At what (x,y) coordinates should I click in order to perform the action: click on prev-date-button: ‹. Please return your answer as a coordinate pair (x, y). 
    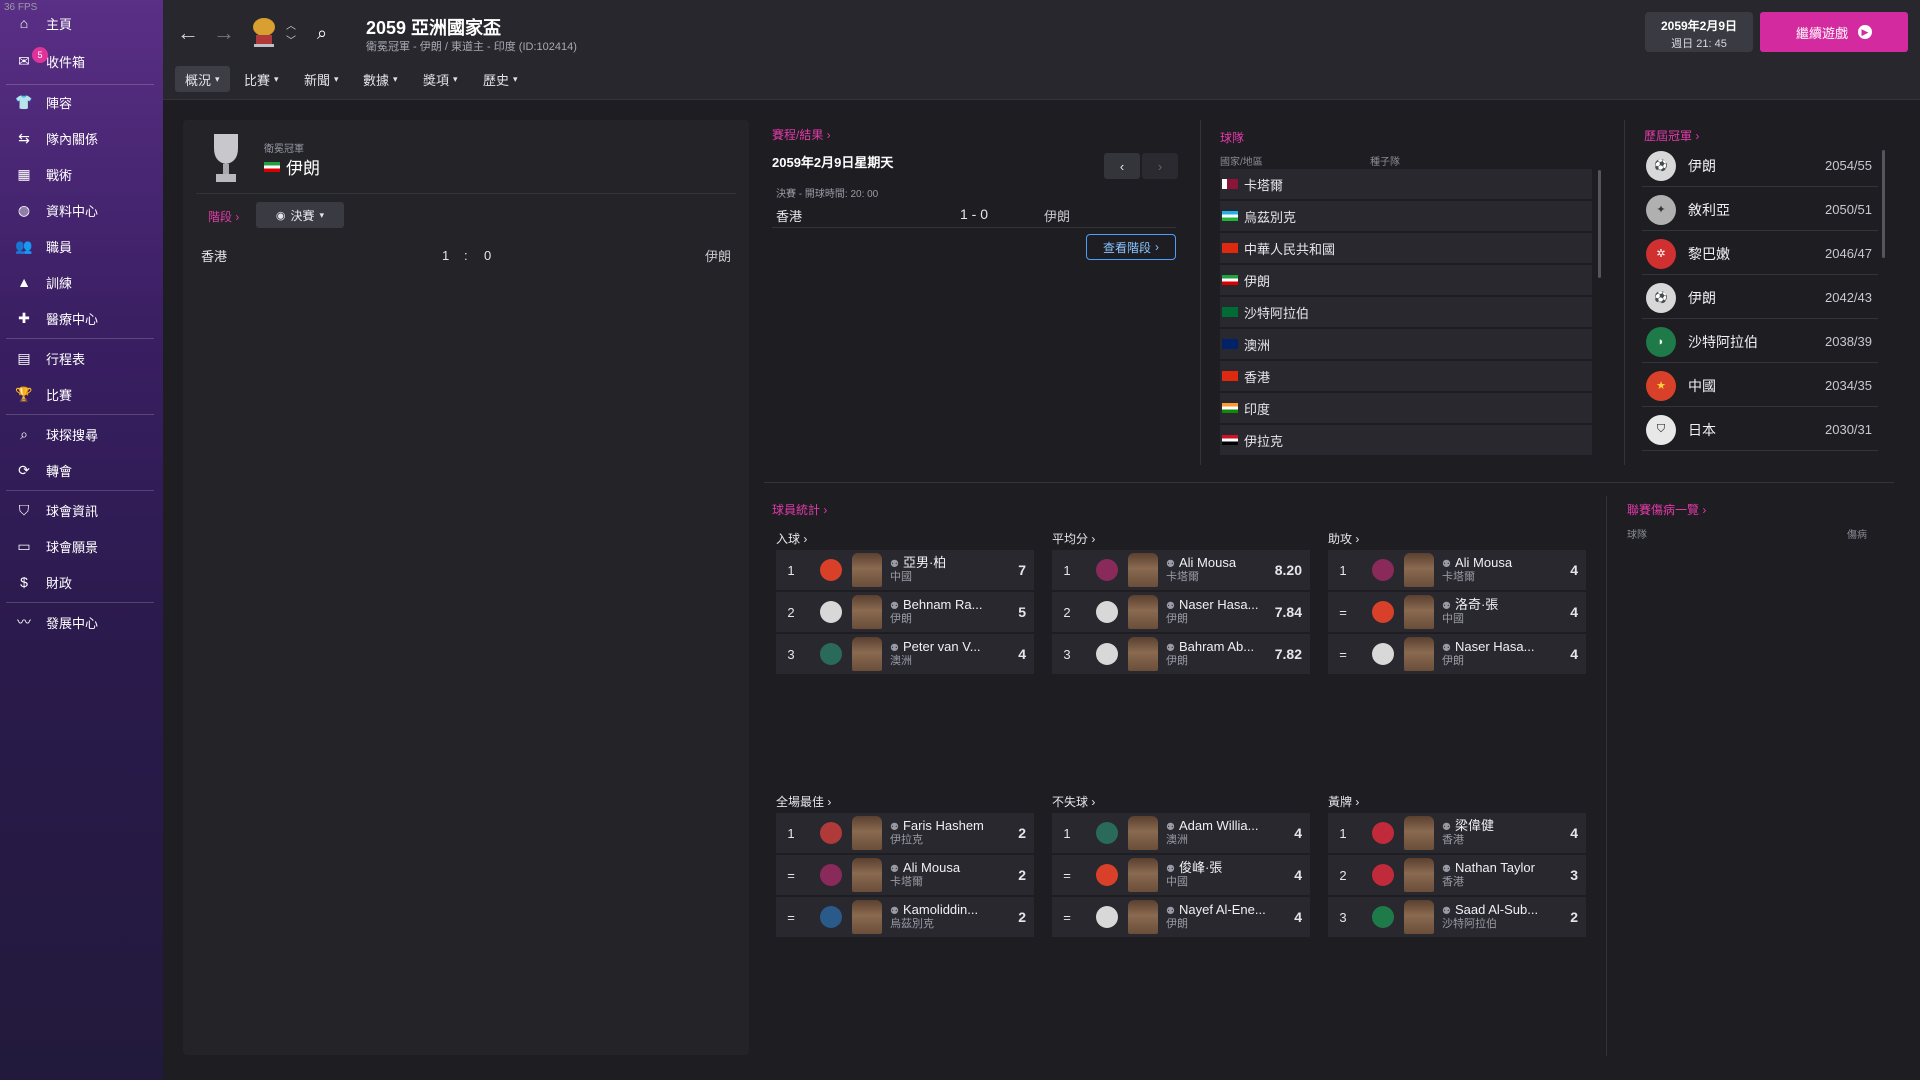
    Looking at the image, I should click on (1122, 166).